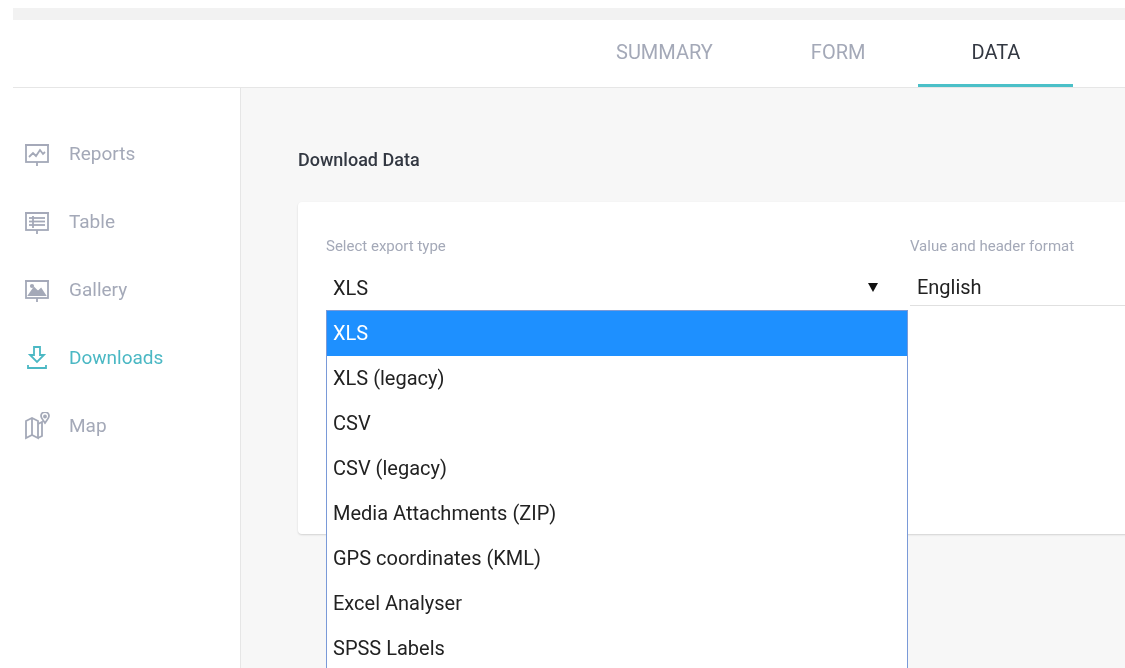 Image resolution: width=1125 pixels, height=668 pixels. Describe the element at coordinates (617, 423) in the screenshot. I see `dropdown-option: CSV` at that location.